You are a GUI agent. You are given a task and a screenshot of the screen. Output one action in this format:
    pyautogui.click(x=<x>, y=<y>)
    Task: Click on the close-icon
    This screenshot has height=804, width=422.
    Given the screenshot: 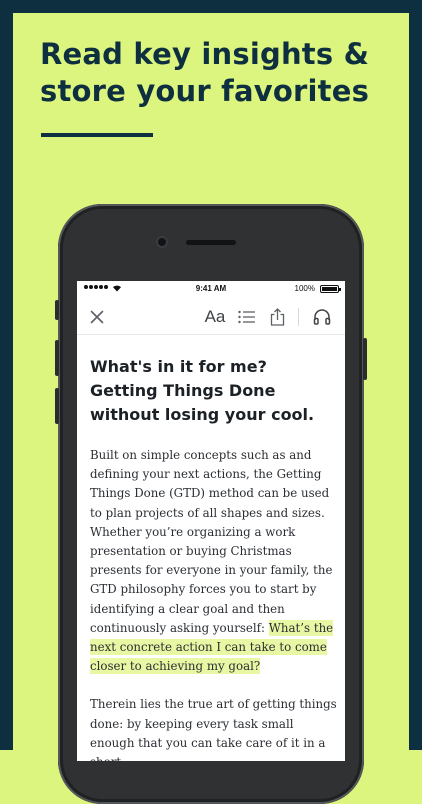 What is the action you would take?
    pyautogui.click(x=97, y=317)
    